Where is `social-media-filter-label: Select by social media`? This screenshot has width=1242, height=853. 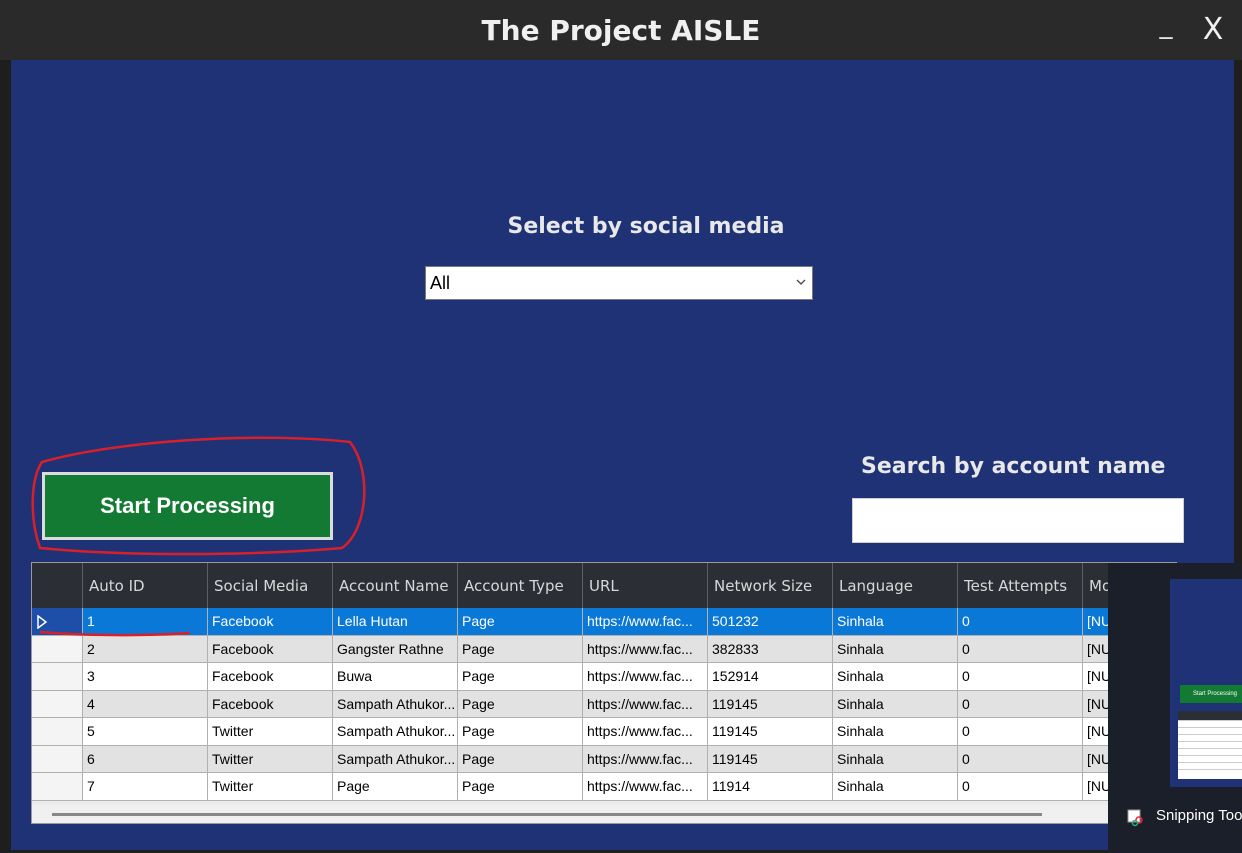
social-media-filter-label: Select by social media is located at coordinates (646, 226).